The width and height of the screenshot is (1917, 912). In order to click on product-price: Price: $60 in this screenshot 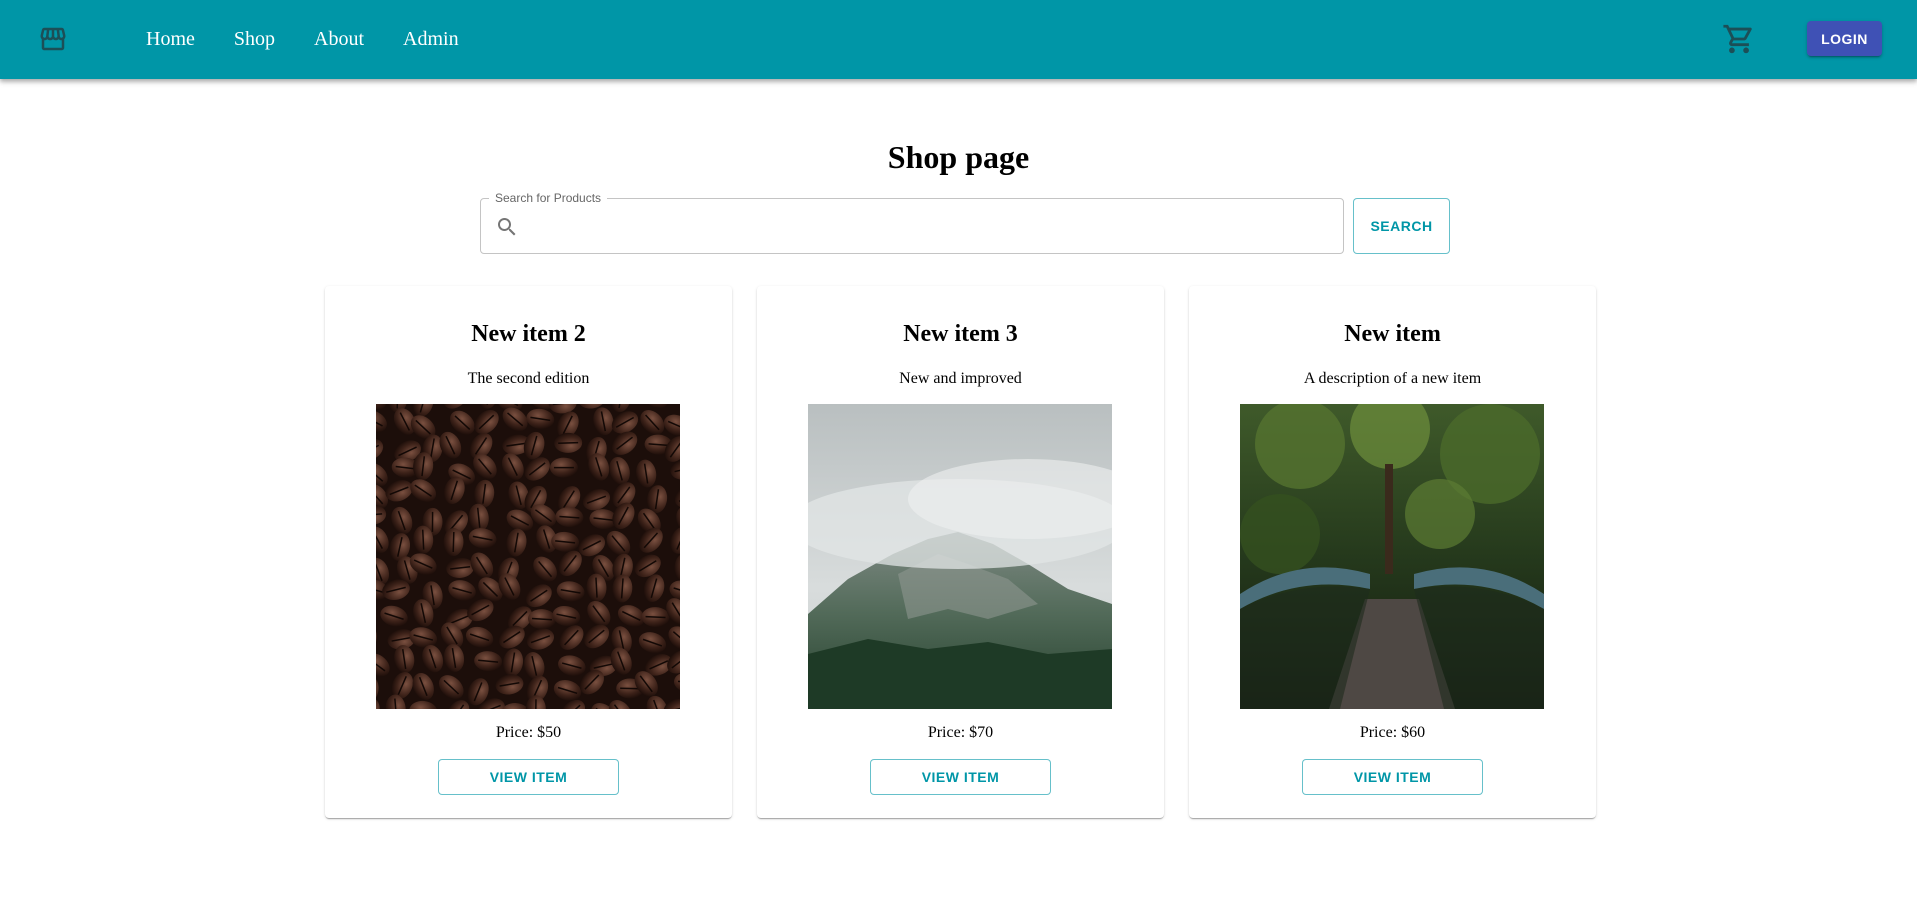, I will do `click(1392, 732)`.